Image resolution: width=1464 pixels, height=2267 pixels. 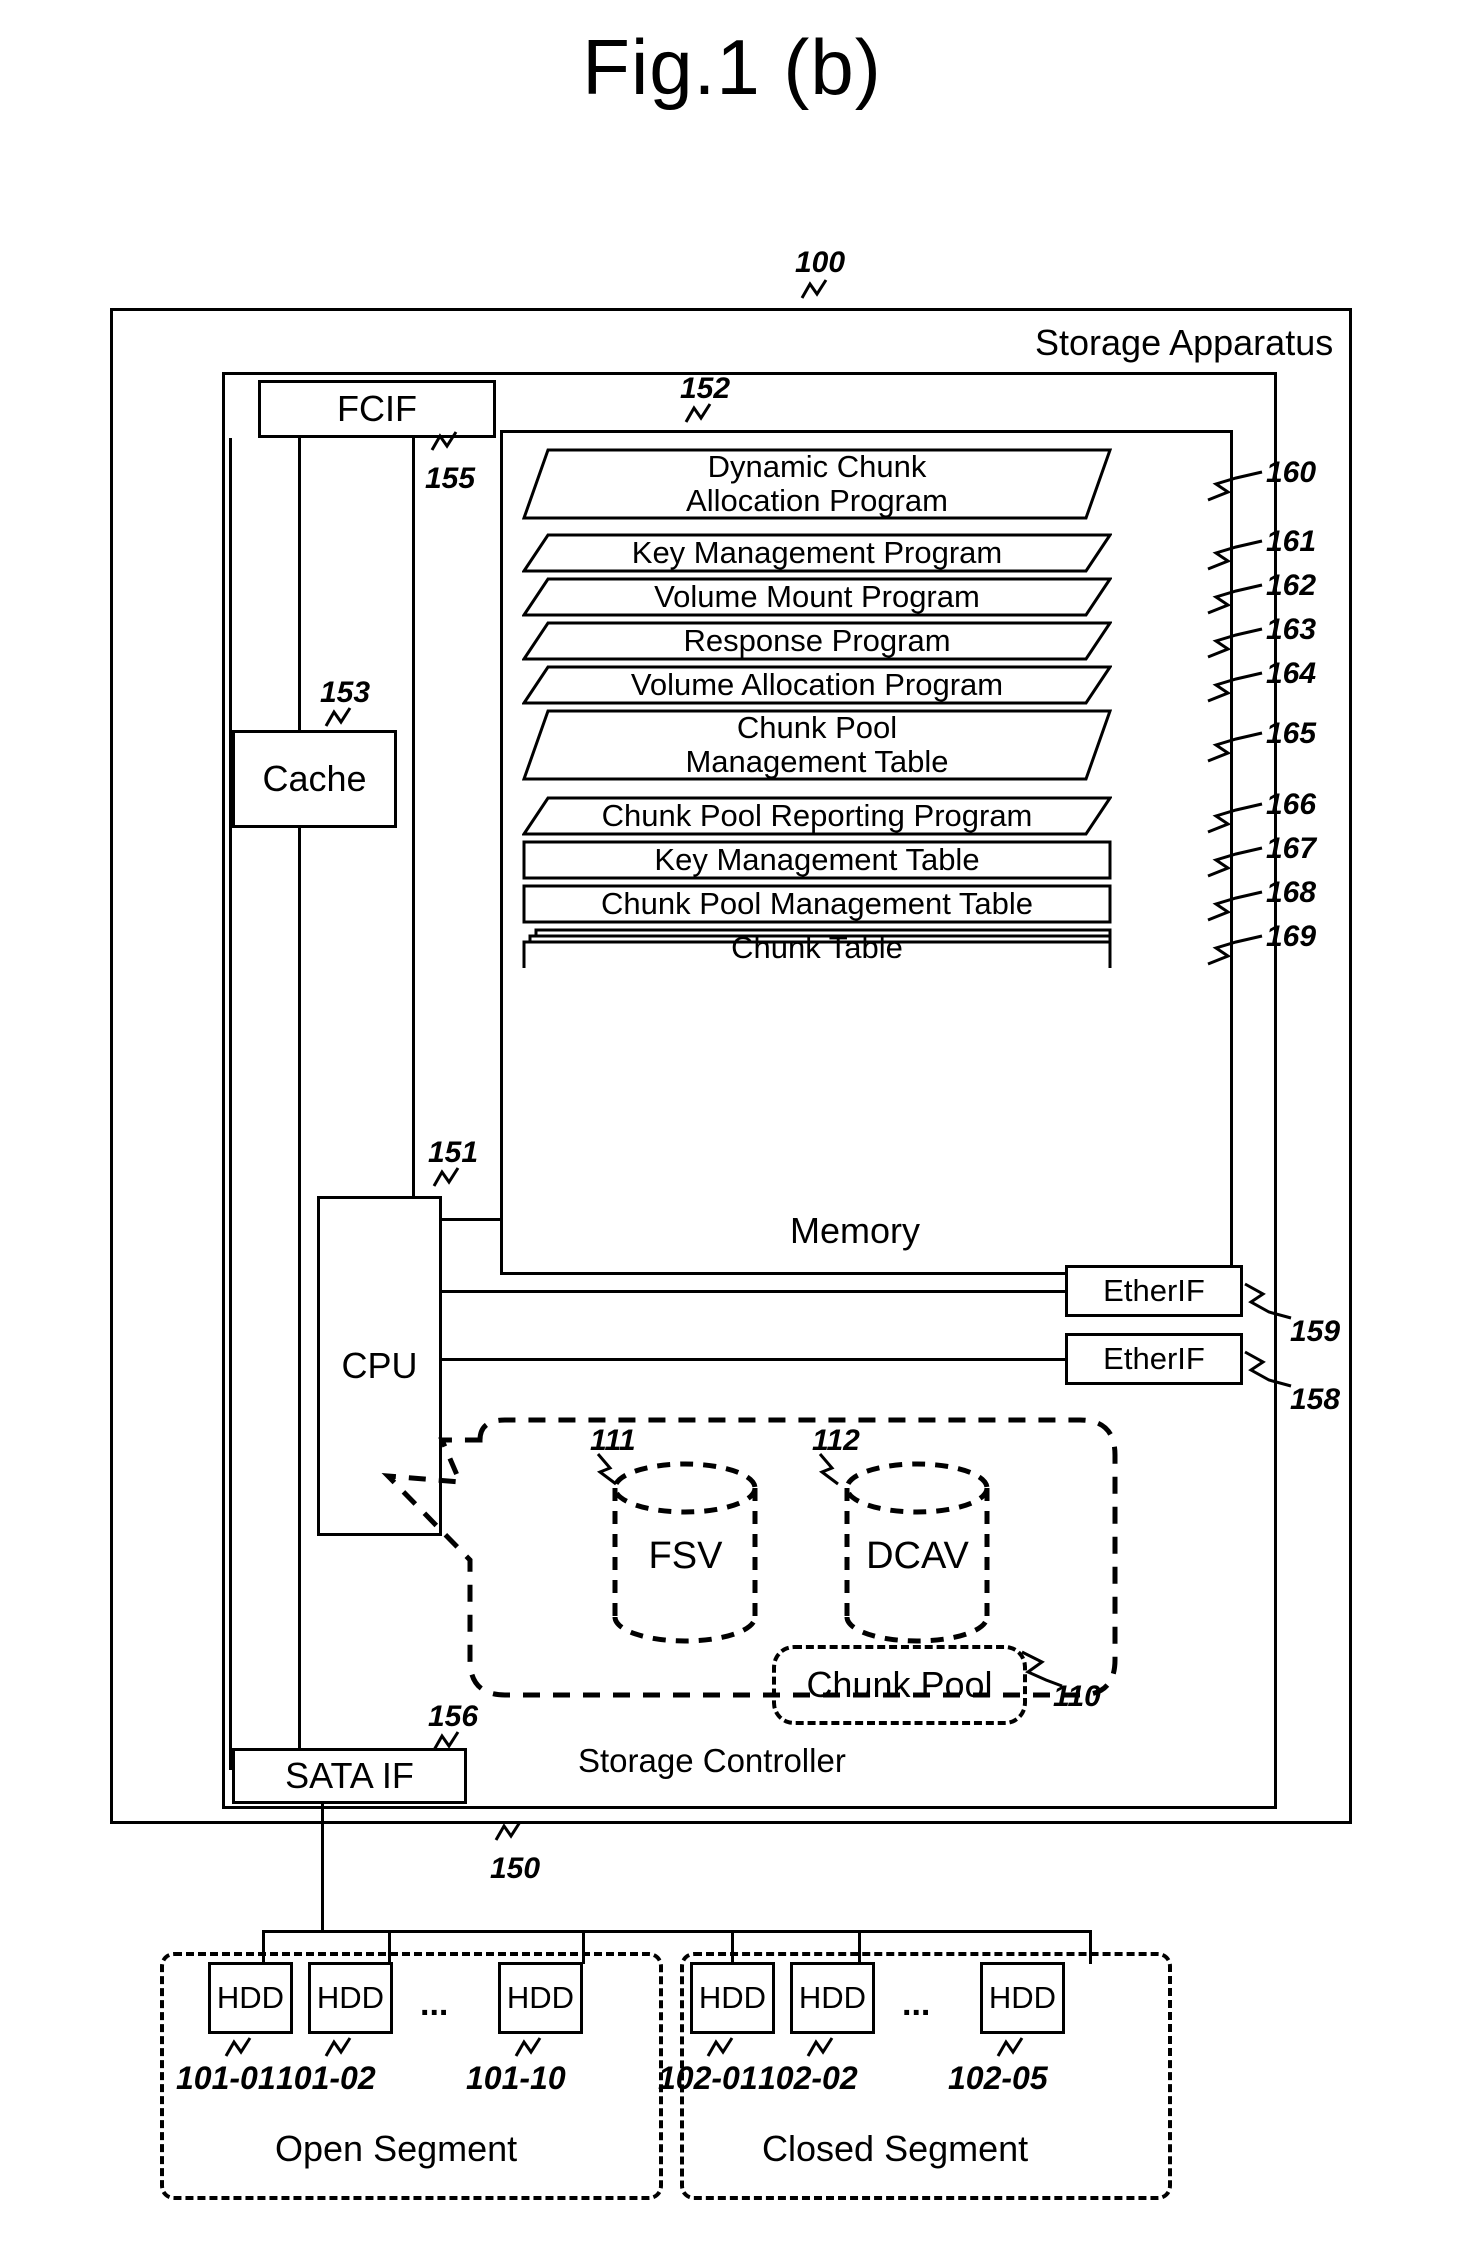 I want to click on etherif-bottom-box: EtherIF, so click(x=1154, y=1359).